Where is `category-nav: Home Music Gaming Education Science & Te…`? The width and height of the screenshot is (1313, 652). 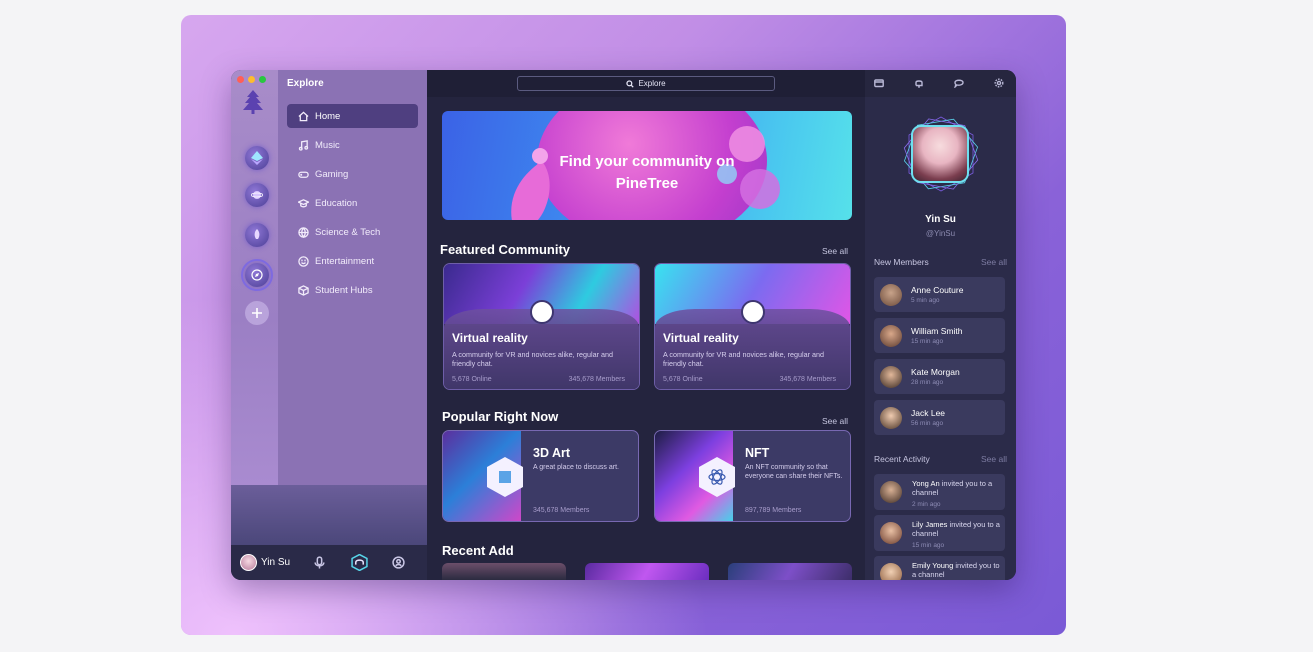 category-nav: Home Music Gaming Education Science & Te… is located at coordinates (352, 205).